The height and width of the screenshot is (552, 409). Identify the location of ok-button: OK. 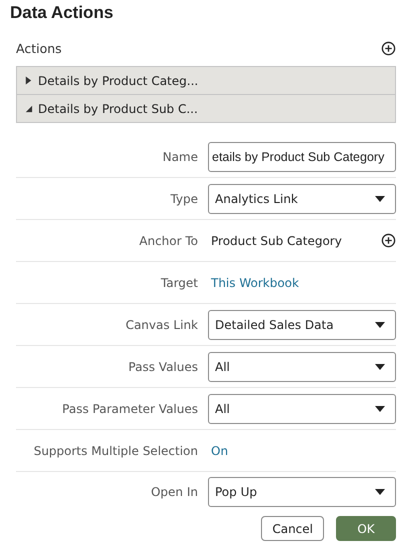
(366, 528).